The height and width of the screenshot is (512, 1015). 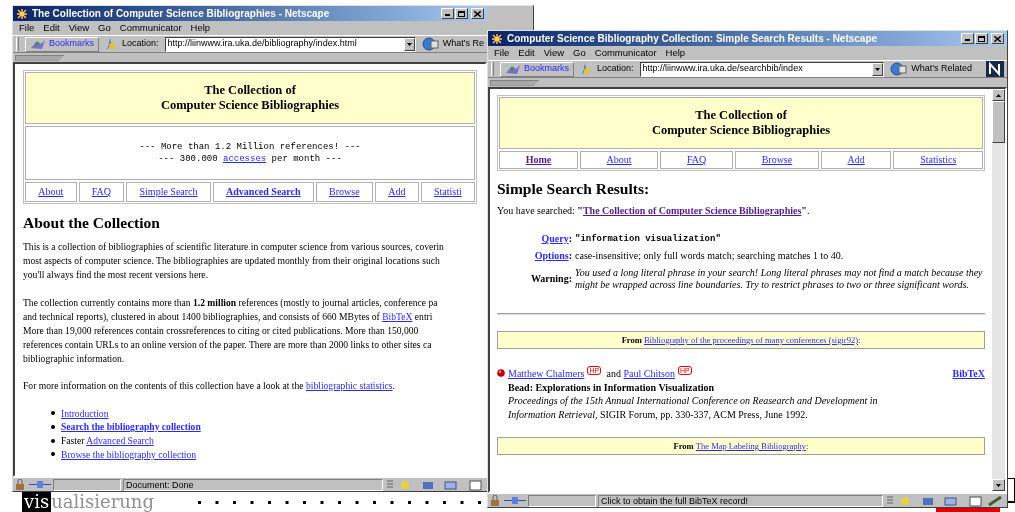 What do you see at coordinates (88, 502) in the screenshot?
I see `logo-wordmark: visualisierung` at bounding box center [88, 502].